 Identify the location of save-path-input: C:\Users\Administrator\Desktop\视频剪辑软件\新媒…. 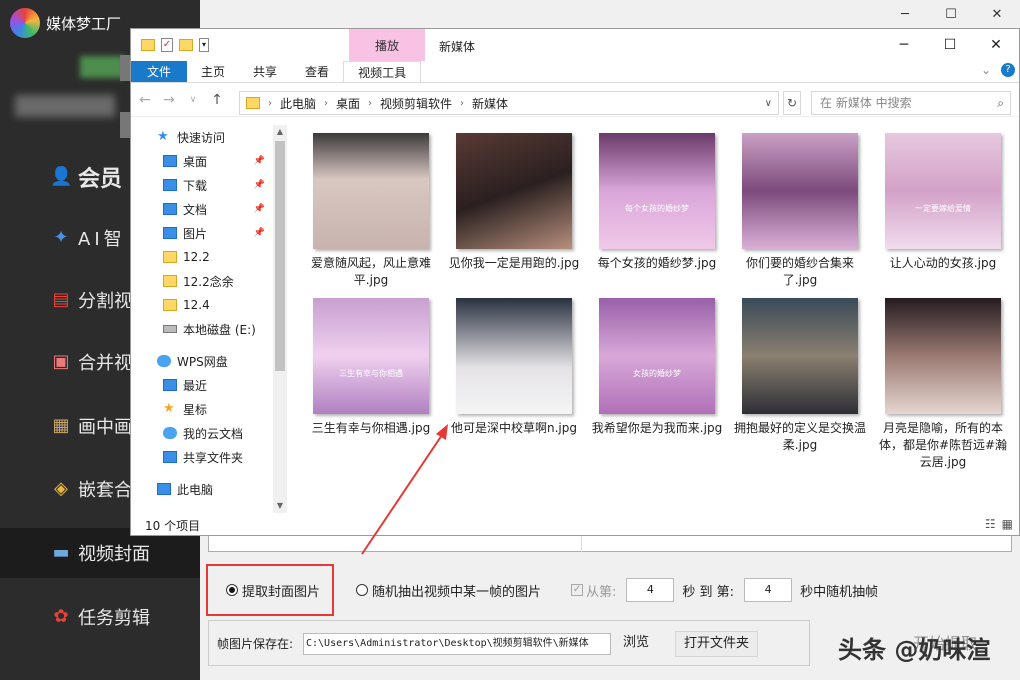
(457, 644).